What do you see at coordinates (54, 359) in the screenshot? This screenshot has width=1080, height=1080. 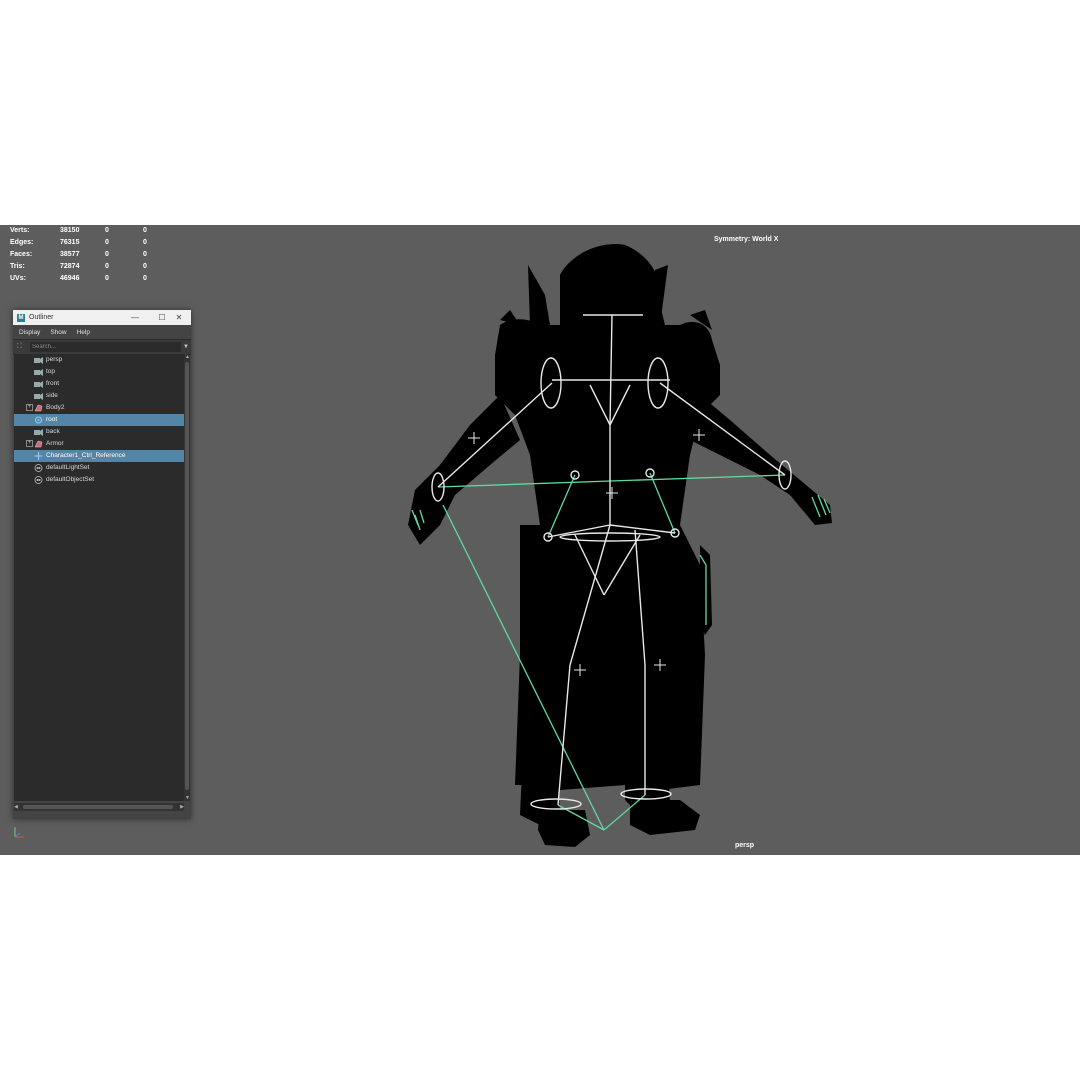 I see `outliner-item-label: persp` at bounding box center [54, 359].